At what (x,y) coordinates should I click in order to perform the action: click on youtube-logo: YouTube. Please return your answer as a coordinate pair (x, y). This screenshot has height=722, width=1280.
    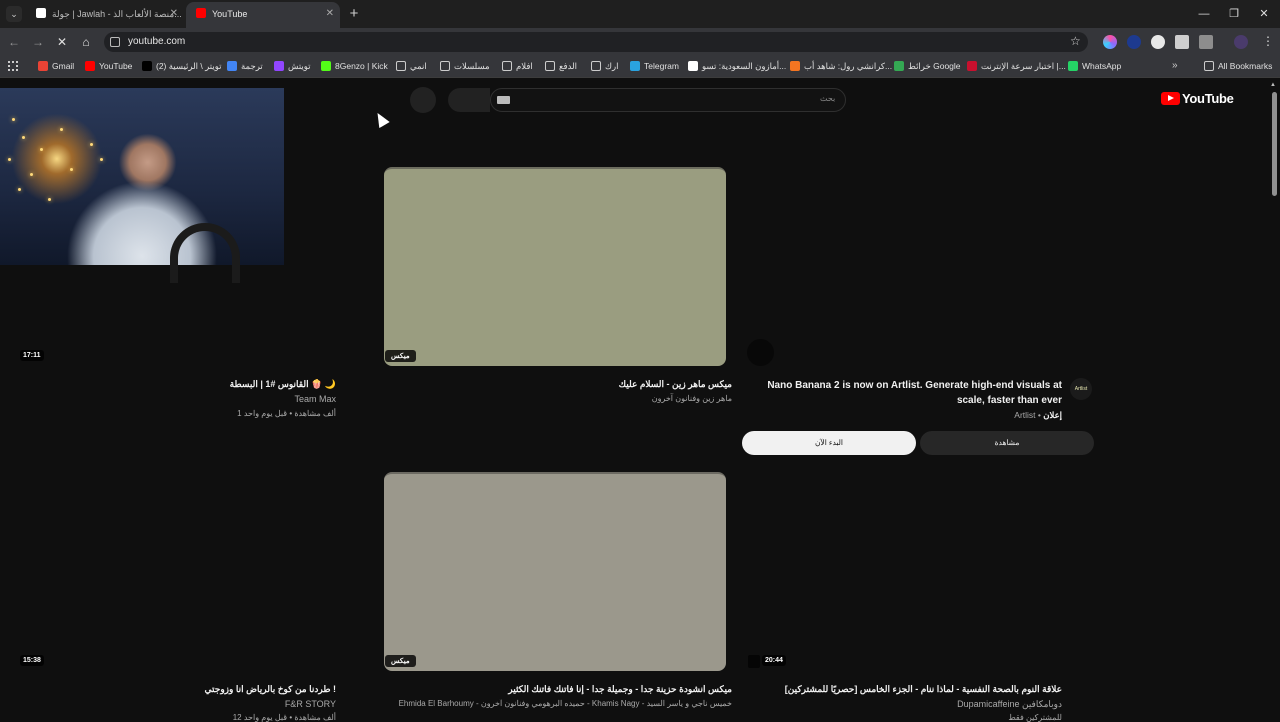
    Looking at the image, I should click on (1197, 98).